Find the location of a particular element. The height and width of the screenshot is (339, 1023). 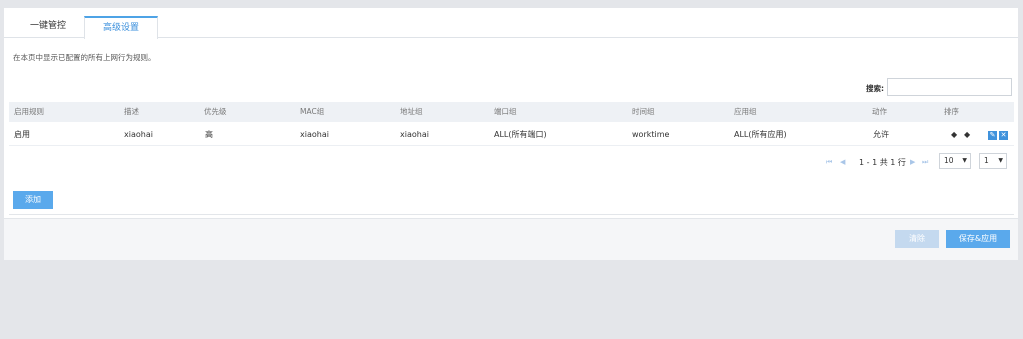

header-port-group: 端口组 is located at coordinates (505, 111).